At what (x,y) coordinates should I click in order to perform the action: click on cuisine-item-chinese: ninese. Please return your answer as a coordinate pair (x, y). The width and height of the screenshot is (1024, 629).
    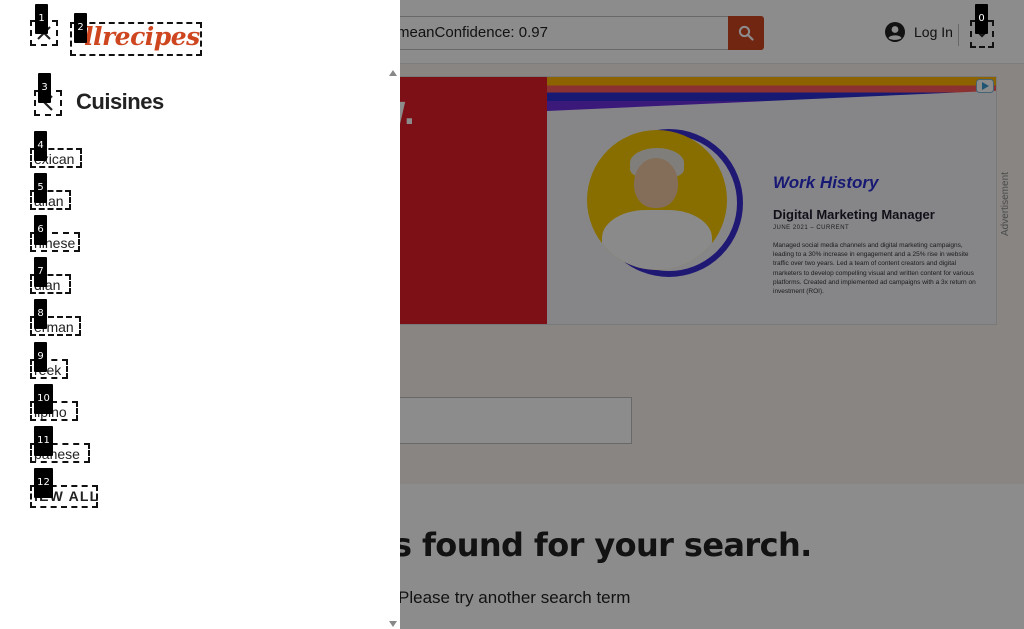
    Looking at the image, I should click on (54, 243).